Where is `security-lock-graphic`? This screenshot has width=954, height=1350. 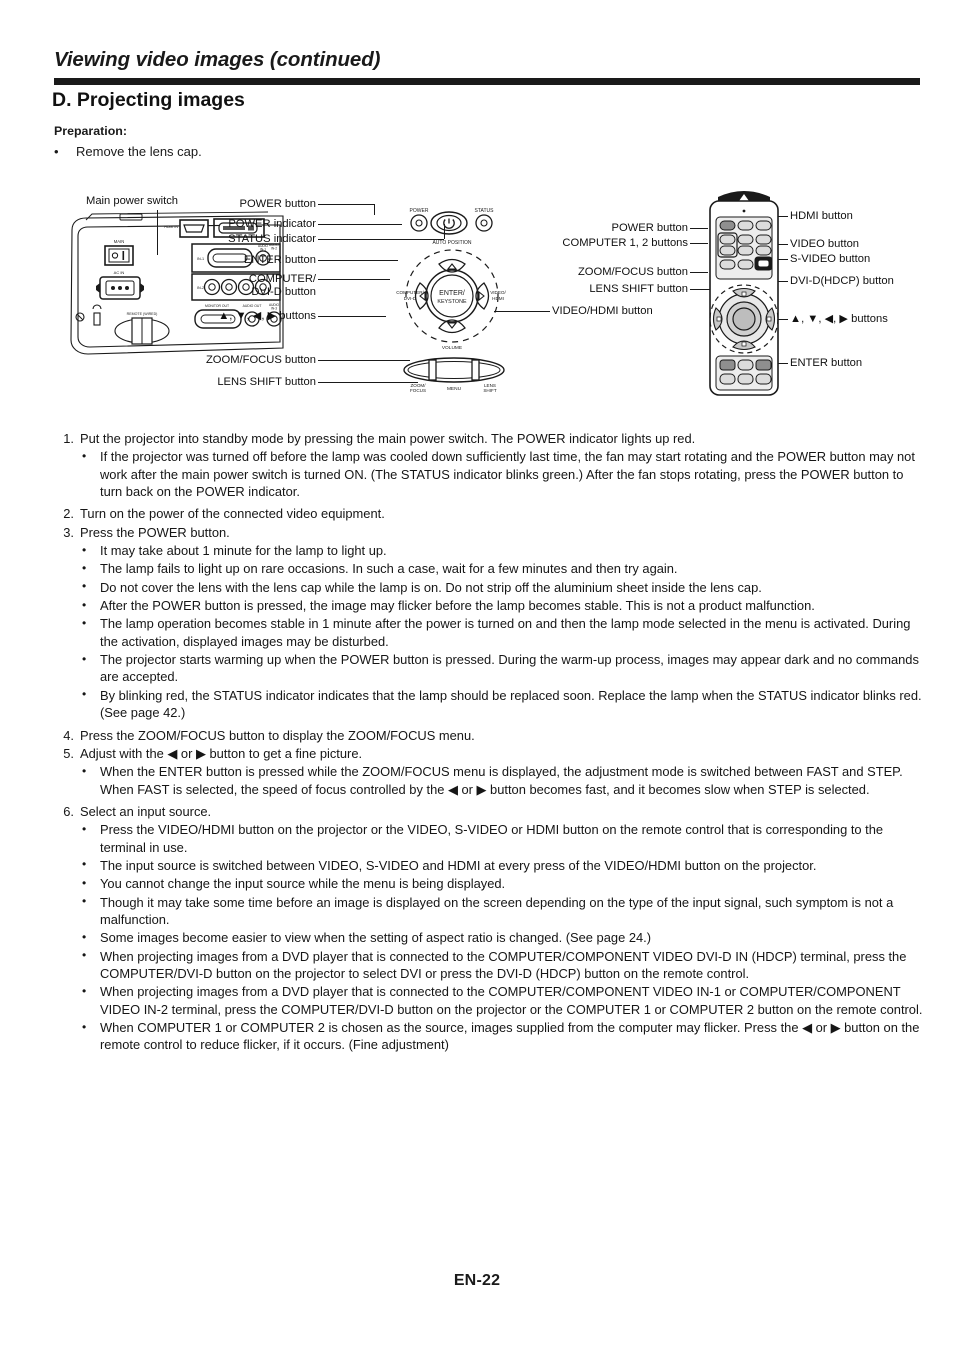 security-lock-graphic is located at coordinates (88, 315).